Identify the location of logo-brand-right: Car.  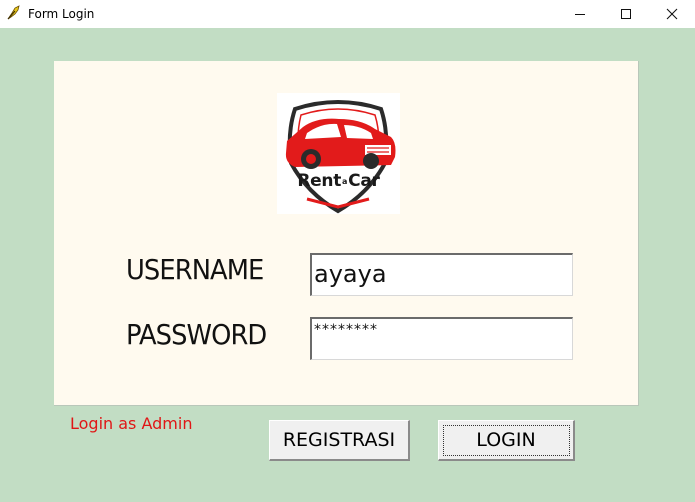
(364, 181).